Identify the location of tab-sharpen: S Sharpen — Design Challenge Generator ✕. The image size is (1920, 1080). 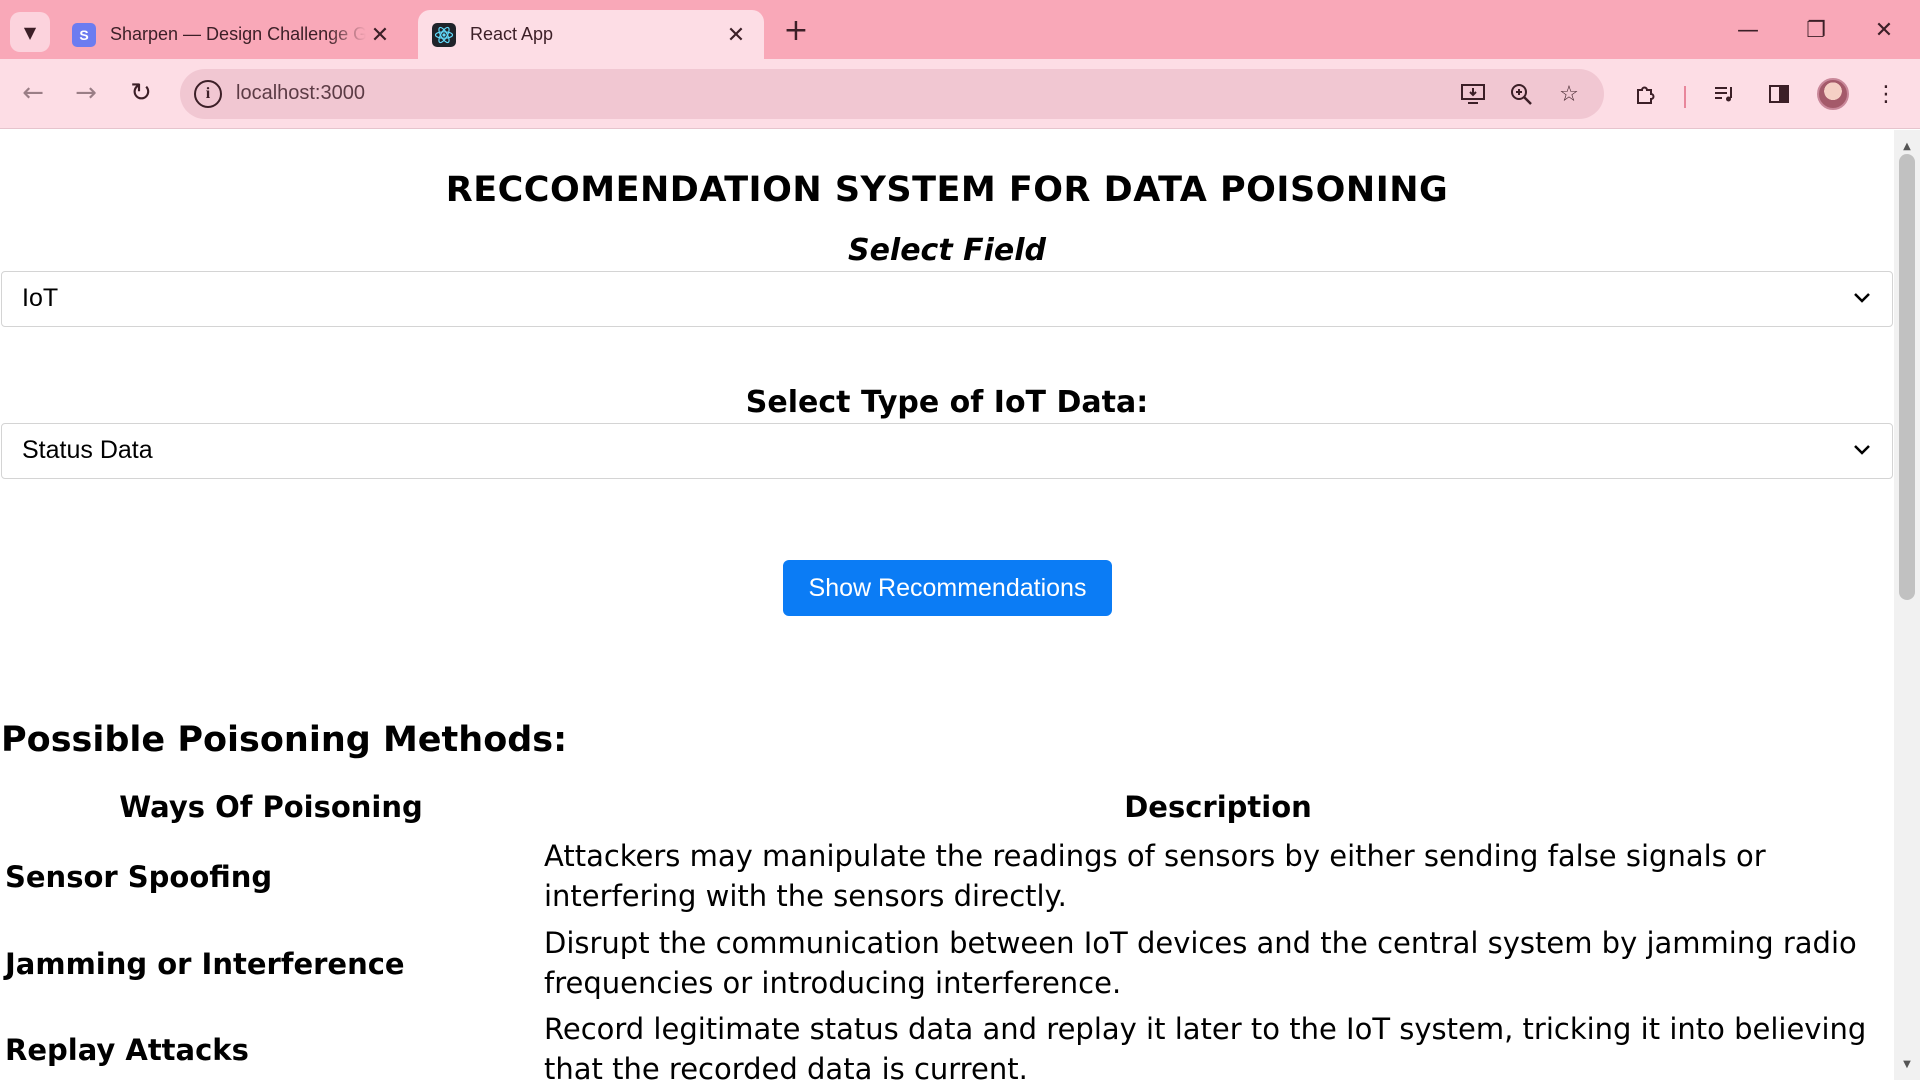
(233, 34).